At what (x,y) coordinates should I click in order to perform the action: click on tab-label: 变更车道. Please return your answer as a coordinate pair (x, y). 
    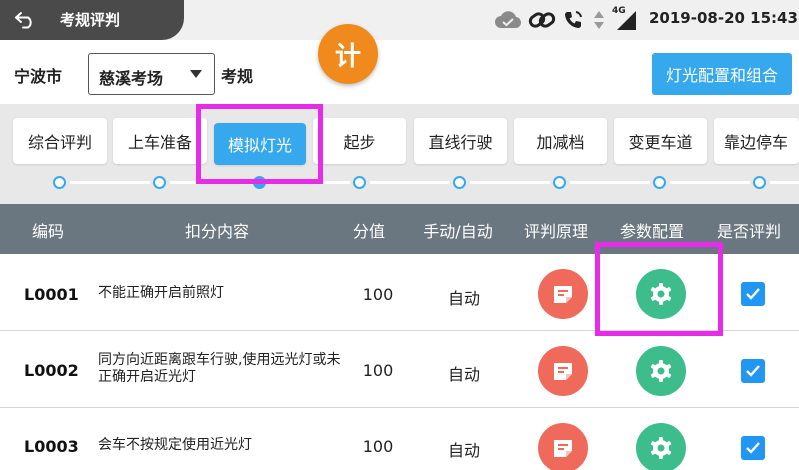
    Looking at the image, I should click on (660, 142).